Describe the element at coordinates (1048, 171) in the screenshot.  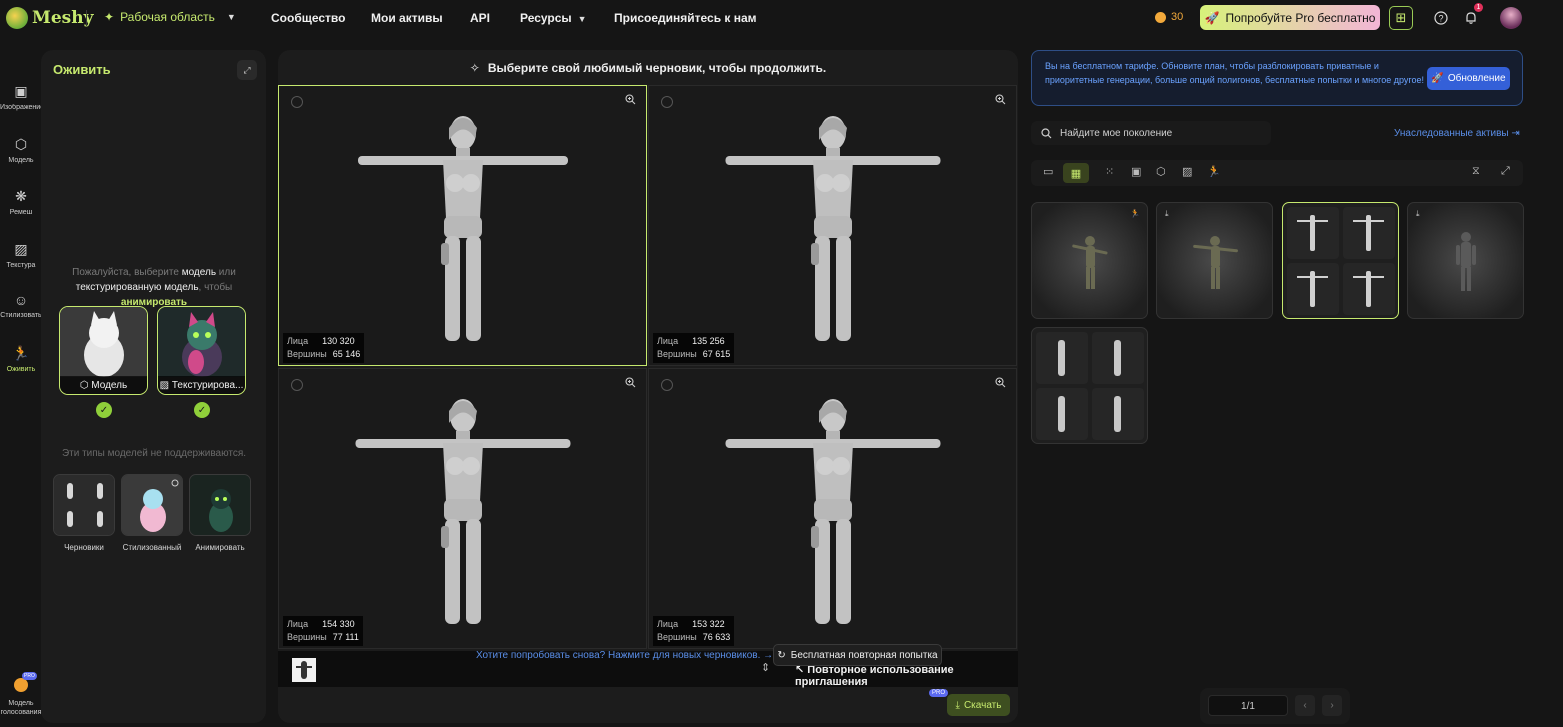
I see `folder-icon: ▭` at that location.